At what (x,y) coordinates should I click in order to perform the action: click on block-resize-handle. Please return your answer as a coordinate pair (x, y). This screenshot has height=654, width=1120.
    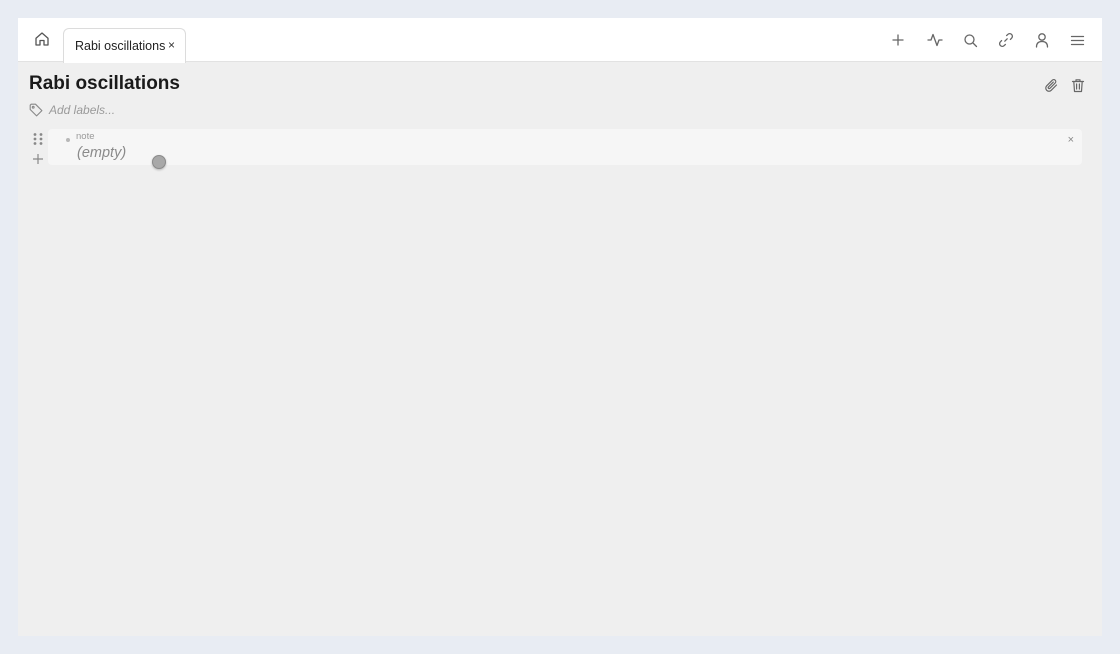
    Looking at the image, I should click on (159, 162).